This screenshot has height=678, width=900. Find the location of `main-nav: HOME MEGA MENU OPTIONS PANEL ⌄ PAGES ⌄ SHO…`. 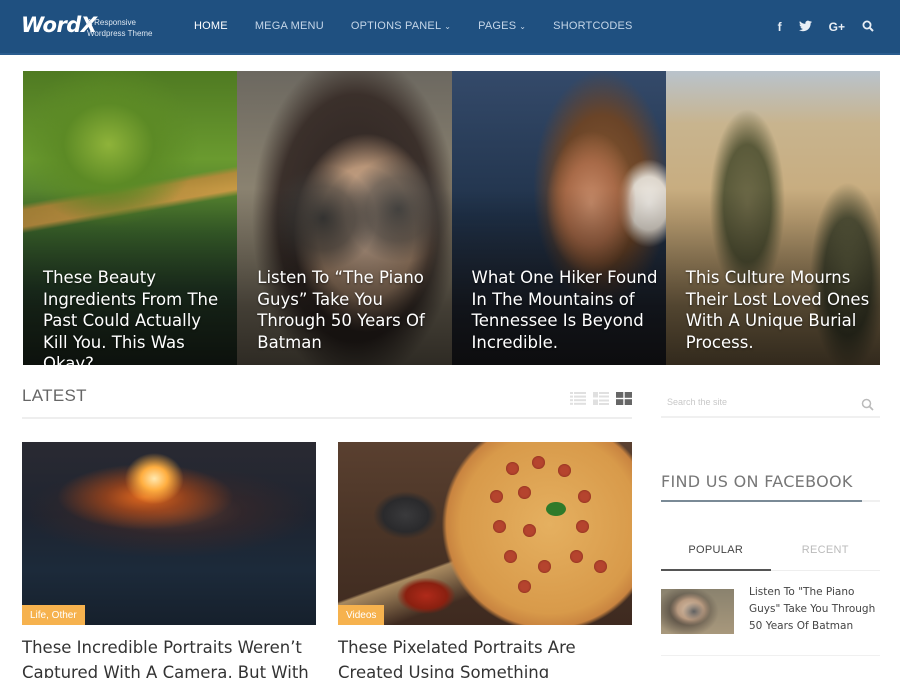

main-nav: HOME MEGA MENU OPTIONS PANEL ⌄ PAGES ⌄ SHO… is located at coordinates (427, 26).